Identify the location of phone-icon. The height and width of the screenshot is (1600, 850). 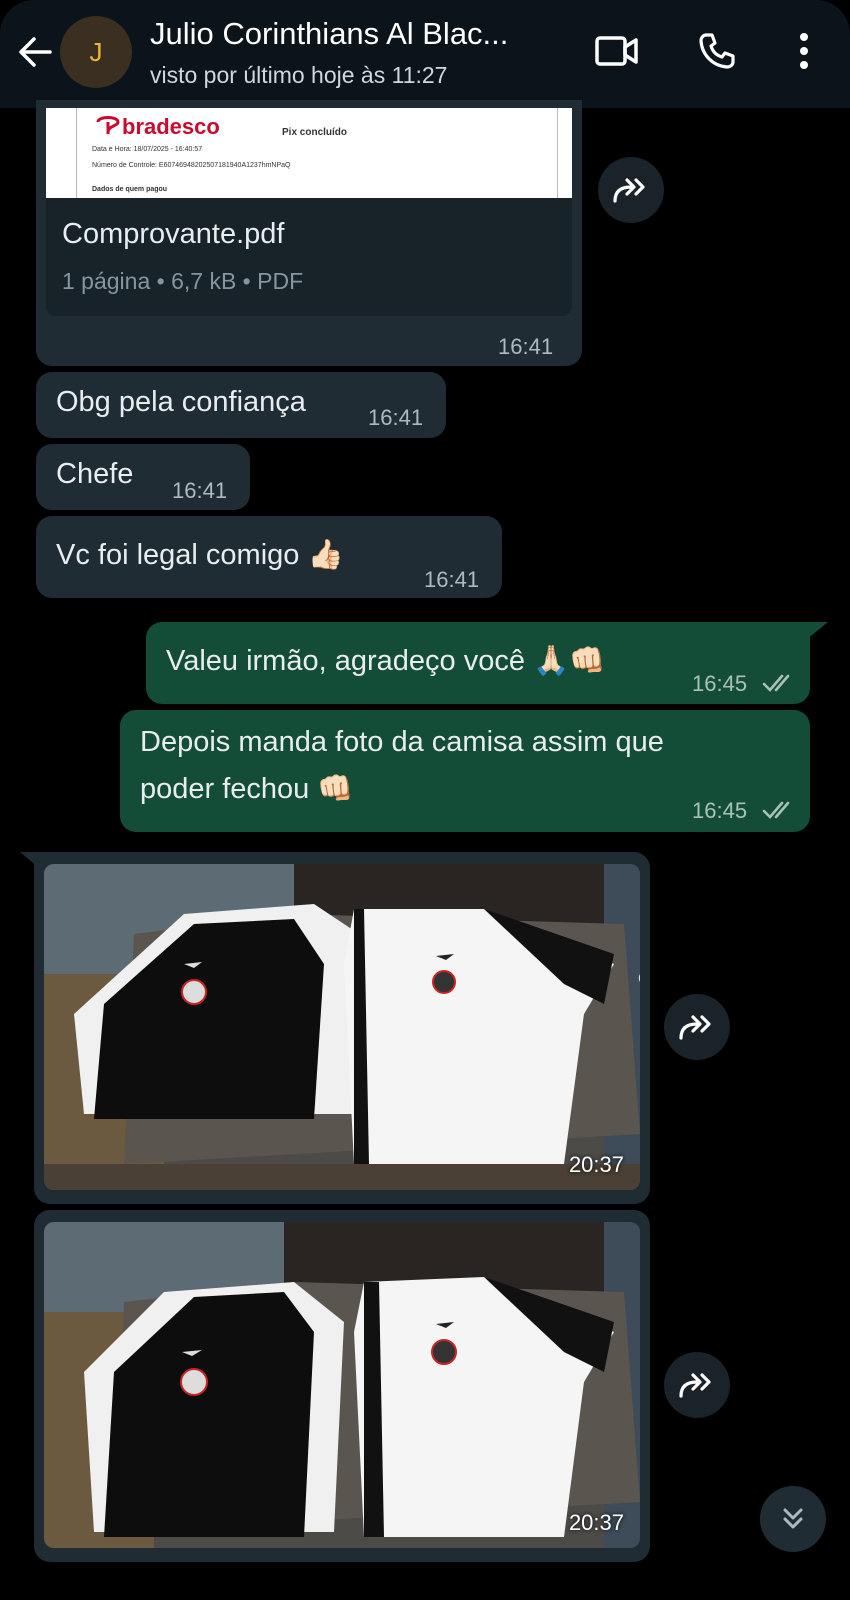
(717, 51).